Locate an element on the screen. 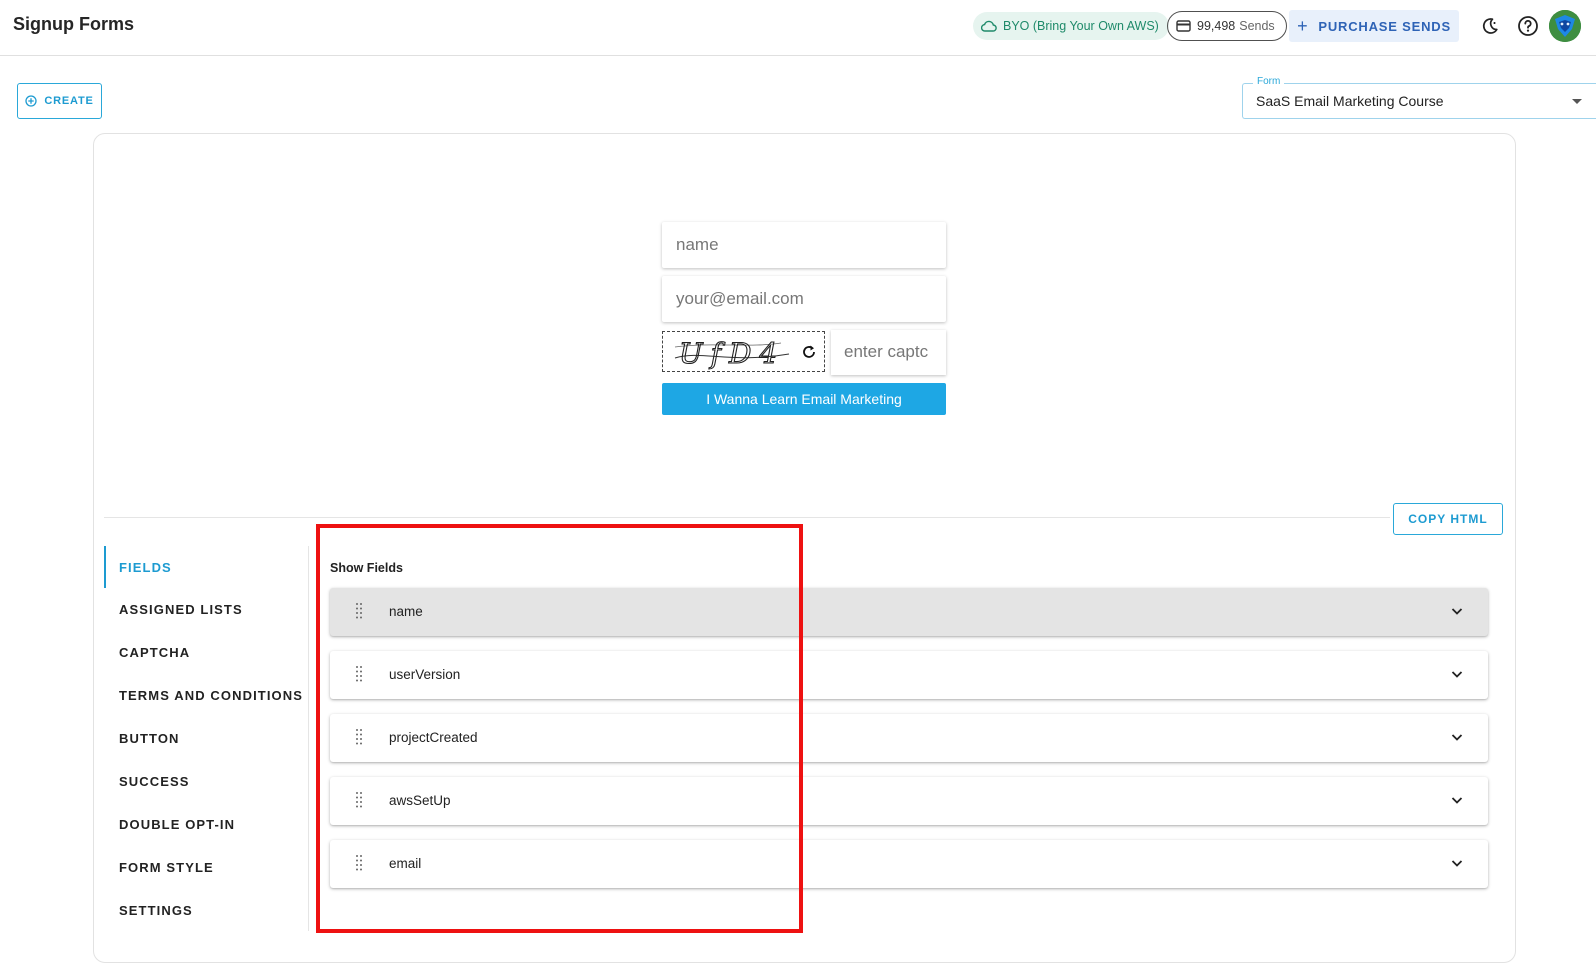  copy-html-label: COPY HTML is located at coordinates (1448, 519).